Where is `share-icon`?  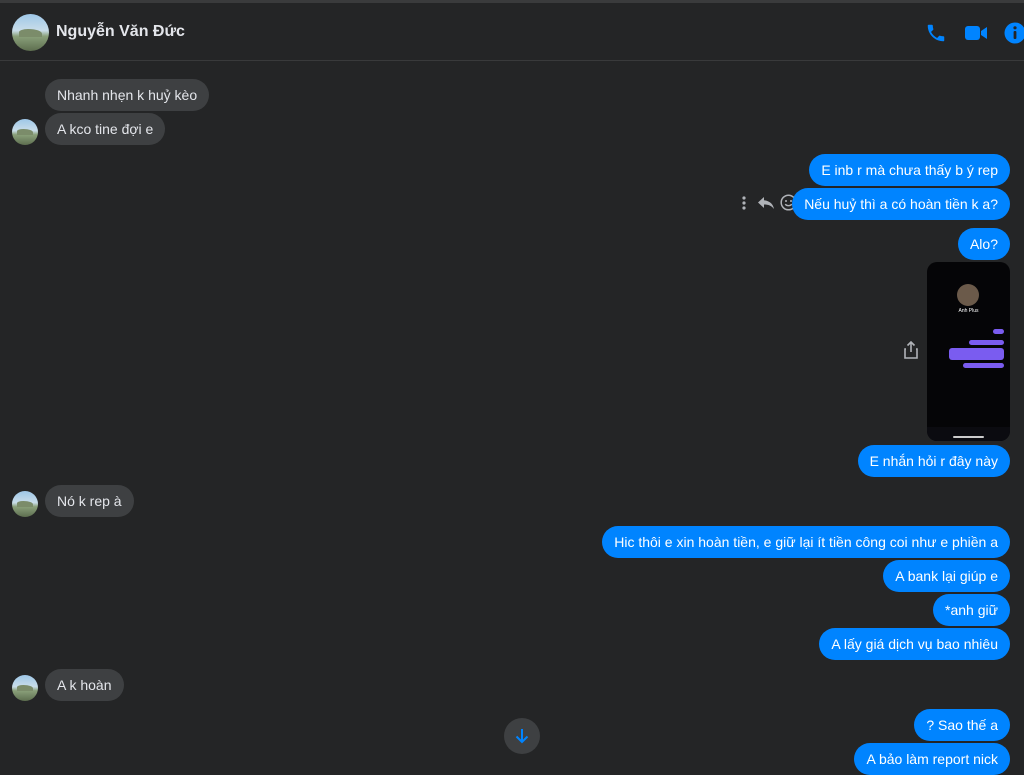 share-icon is located at coordinates (911, 350).